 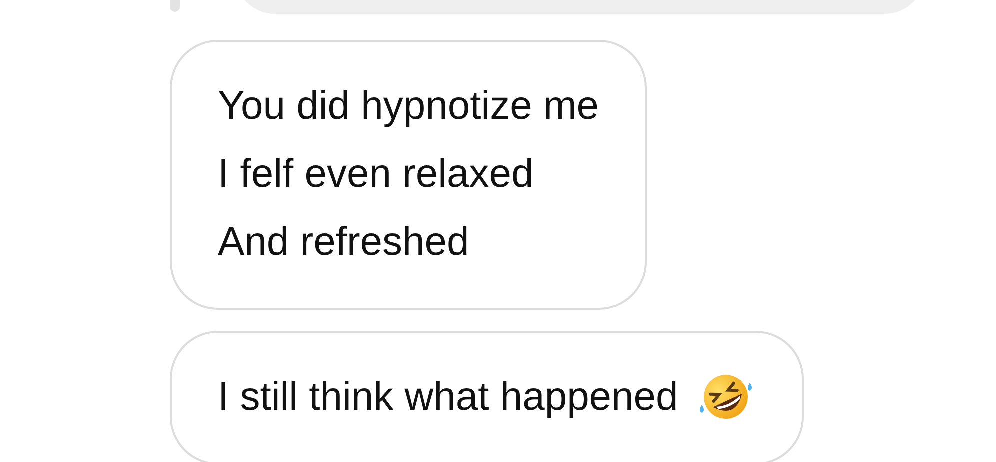 What do you see at coordinates (175, 6) in the screenshot?
I see `reply-indicator-bar` at bounding box center [175, 6].